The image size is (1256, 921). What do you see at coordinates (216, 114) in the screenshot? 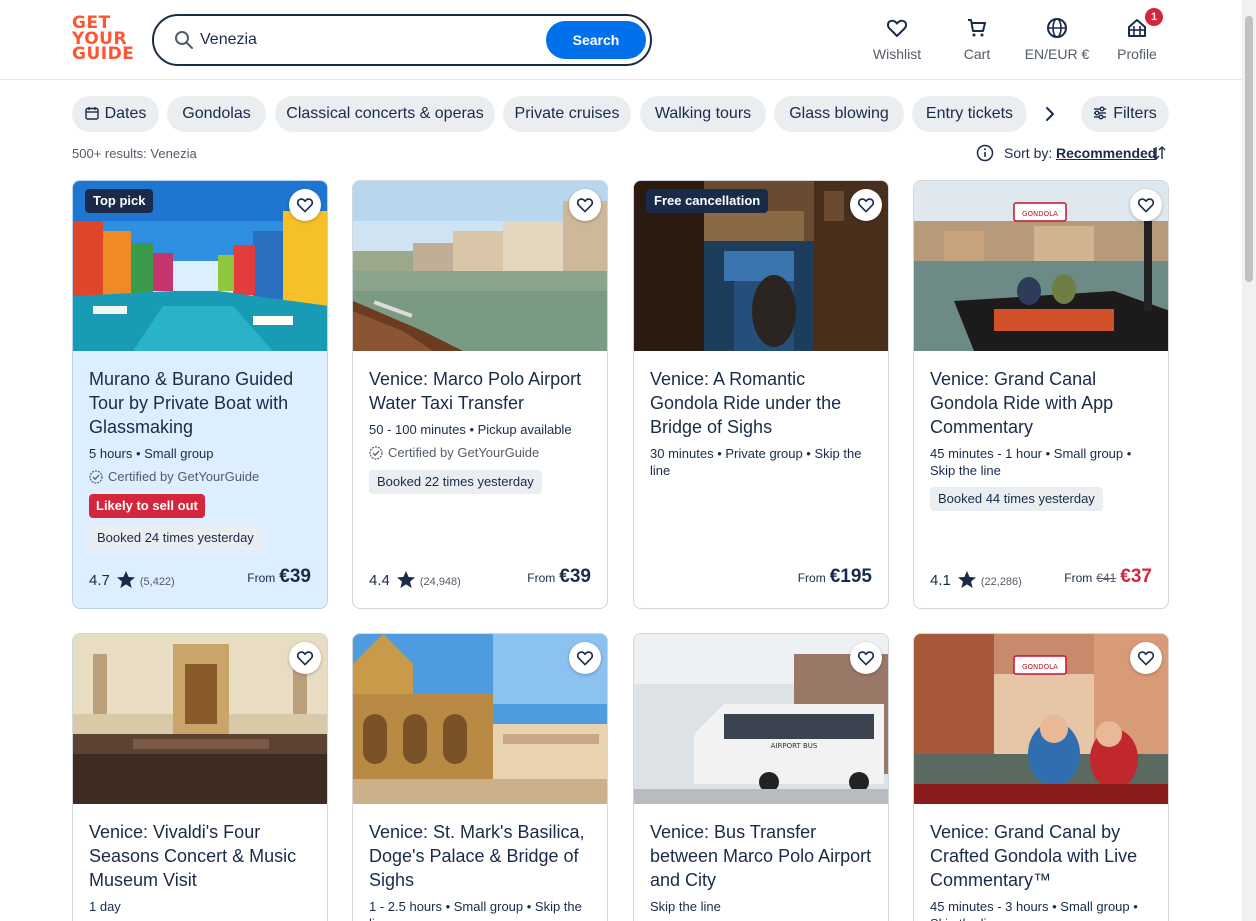
I see `chip-gondolas: Gondolas` at bounding box center [216, 114].